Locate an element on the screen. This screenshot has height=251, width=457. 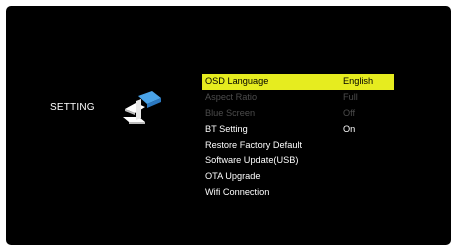
menu-item-label: Software Update(USB) is located at coordinates (252, 160).